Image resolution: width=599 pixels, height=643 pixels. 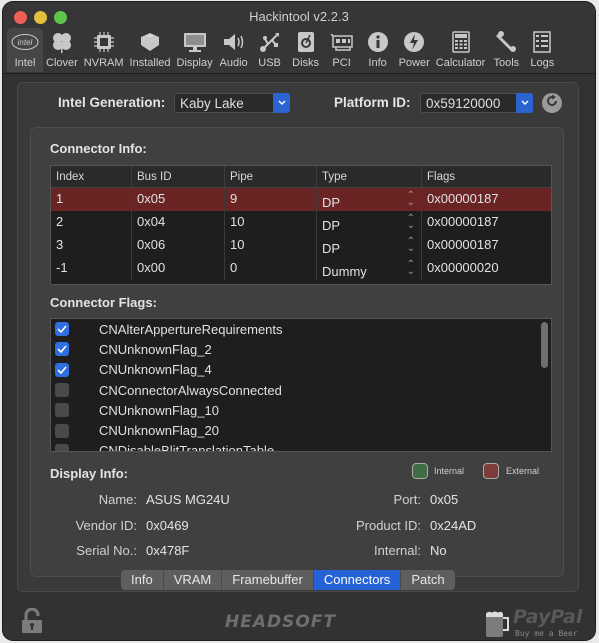 What do you see at coordinates (301, 446) in the screenshot?
I see `flag-item: CNDisableBlitTranslationTable` at bounding box center [301, 446].